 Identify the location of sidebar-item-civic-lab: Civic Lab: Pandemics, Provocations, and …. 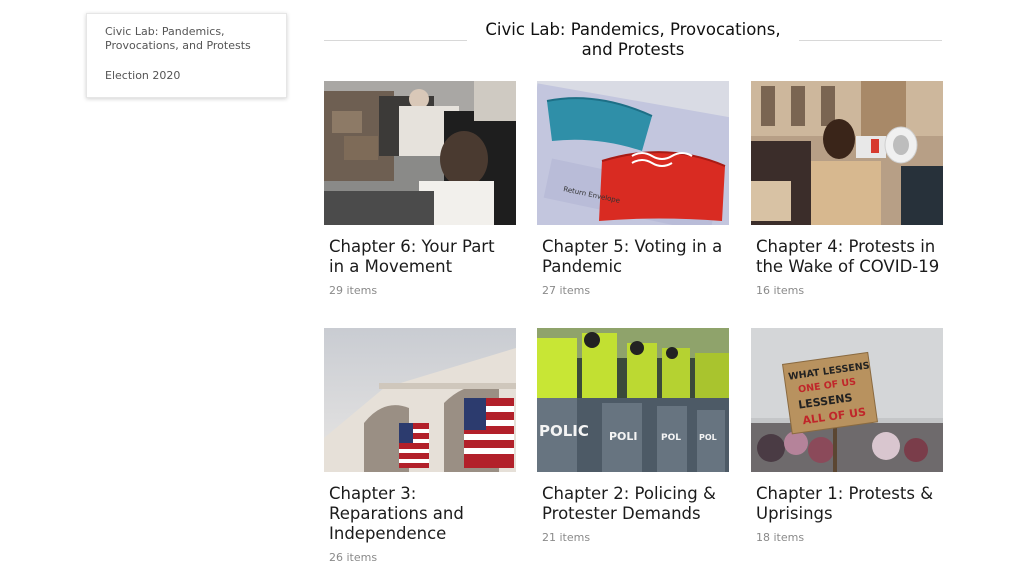
(188, 39).